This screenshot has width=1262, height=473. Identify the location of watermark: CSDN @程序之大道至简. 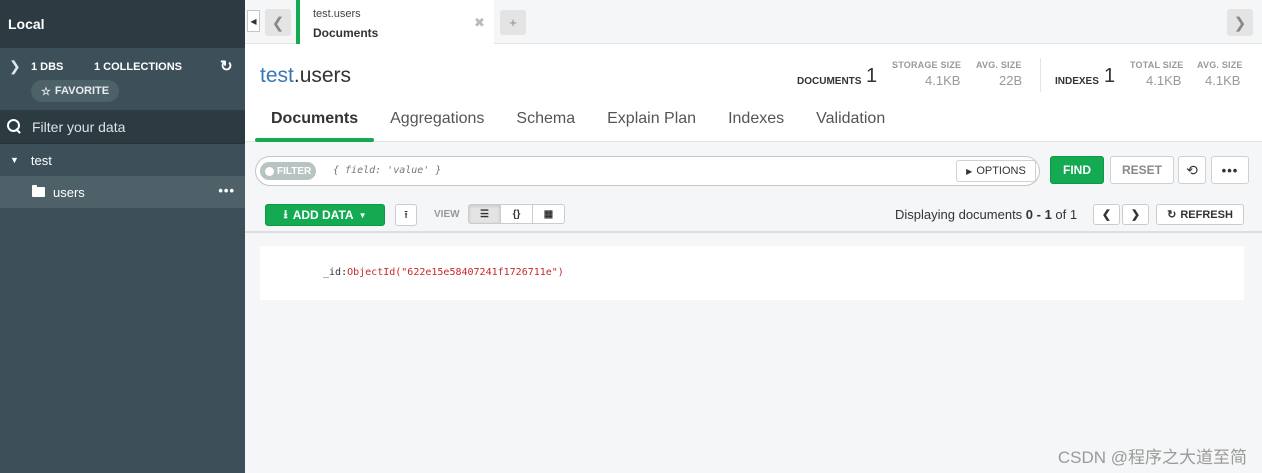
(1152, 457).